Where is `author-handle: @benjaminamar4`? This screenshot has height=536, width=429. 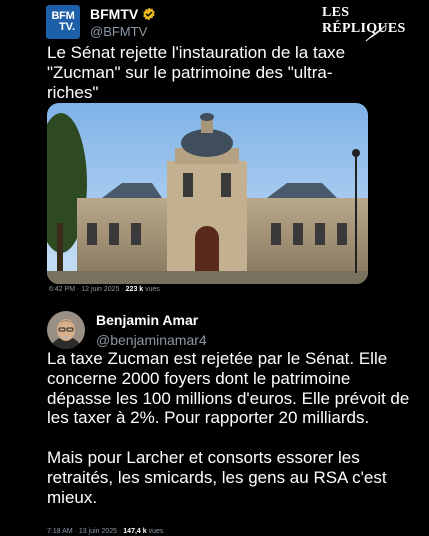 author-handle: @benjaminamar4 is located at coordinates (151, 340).